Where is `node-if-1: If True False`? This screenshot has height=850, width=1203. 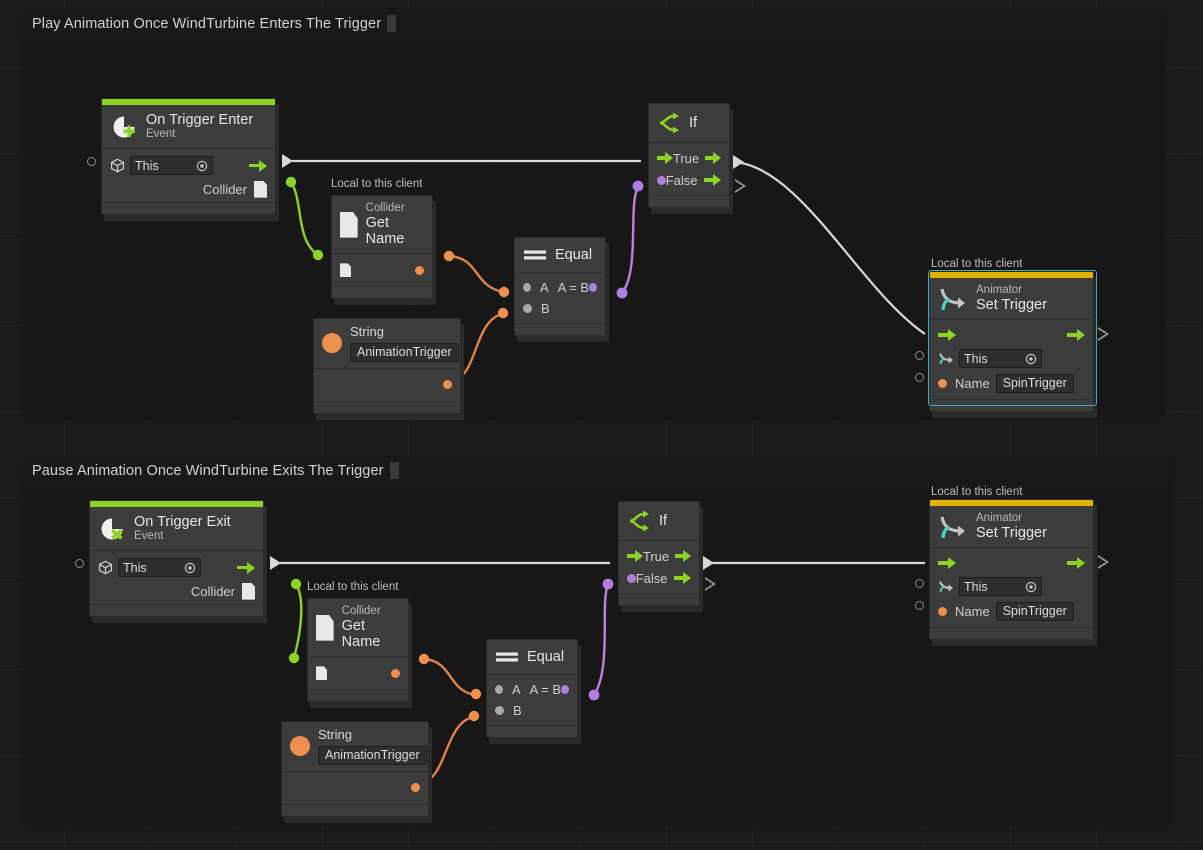
node-if-1: If True False is located at coordinates (690, 158).